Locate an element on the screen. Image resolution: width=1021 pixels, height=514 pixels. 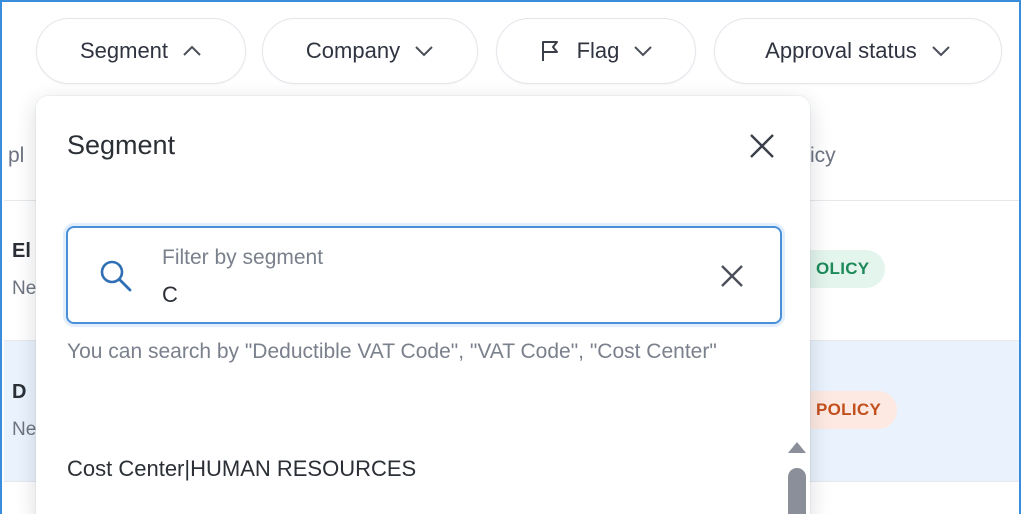
approval-status-filter-label: Approval status is located at coordinates (841, 50).